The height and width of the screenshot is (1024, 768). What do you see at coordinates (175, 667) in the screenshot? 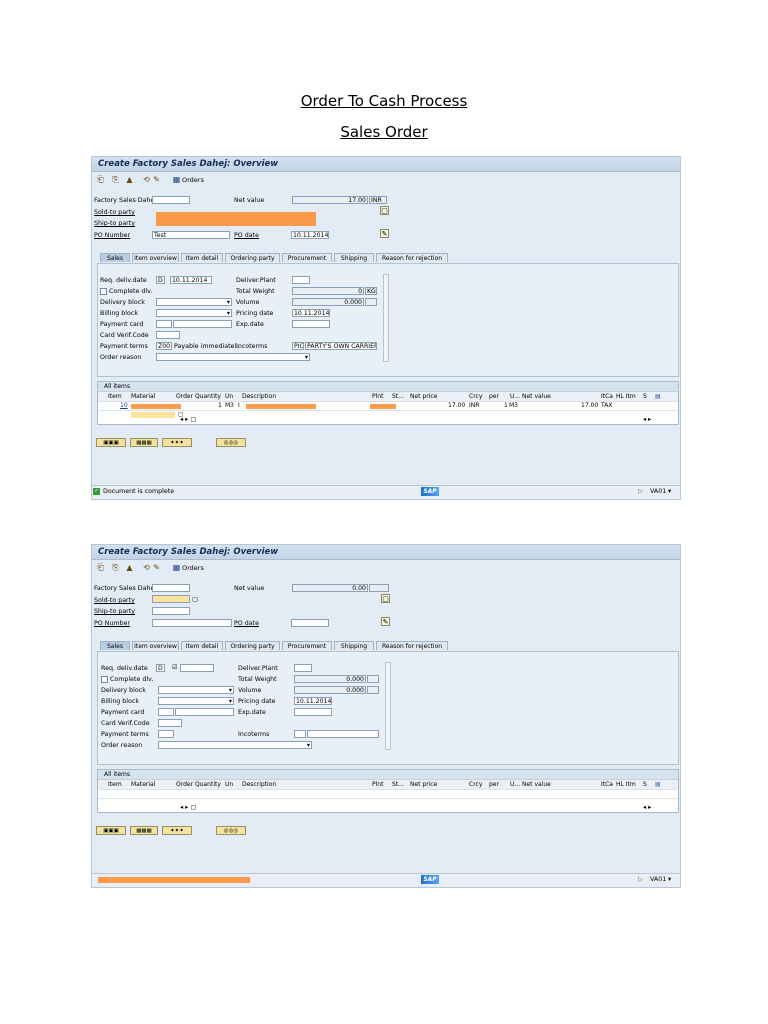
I see `calendar-icon: ☑` at bounding box center [175, 667].